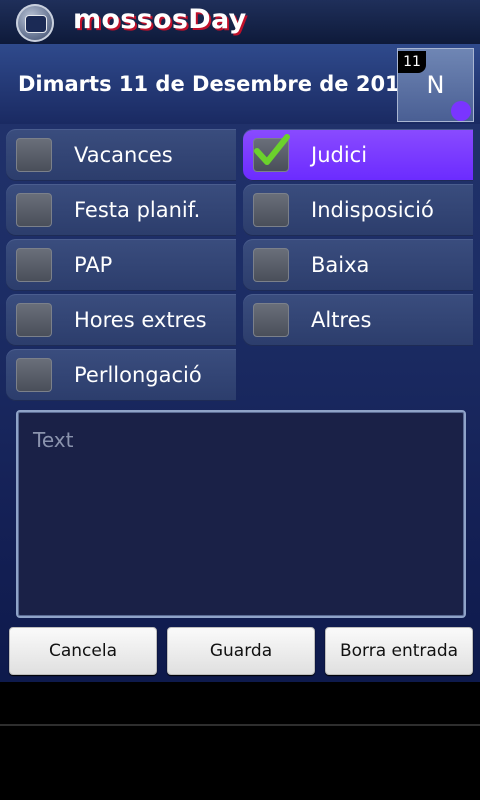  I want to click on checkbox-altres: Altres, so click(358, 320).